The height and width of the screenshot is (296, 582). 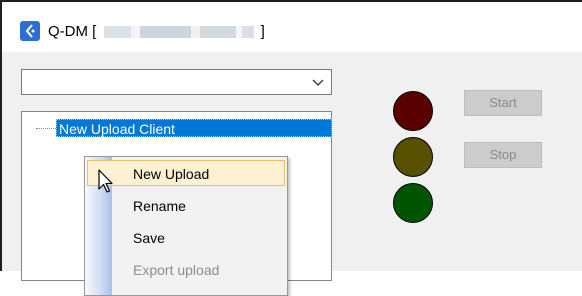 What do you see at coordinates (105, 181) in the screenshot?
I see `mouse-pointer-icon` at bounding box center [105, 181].